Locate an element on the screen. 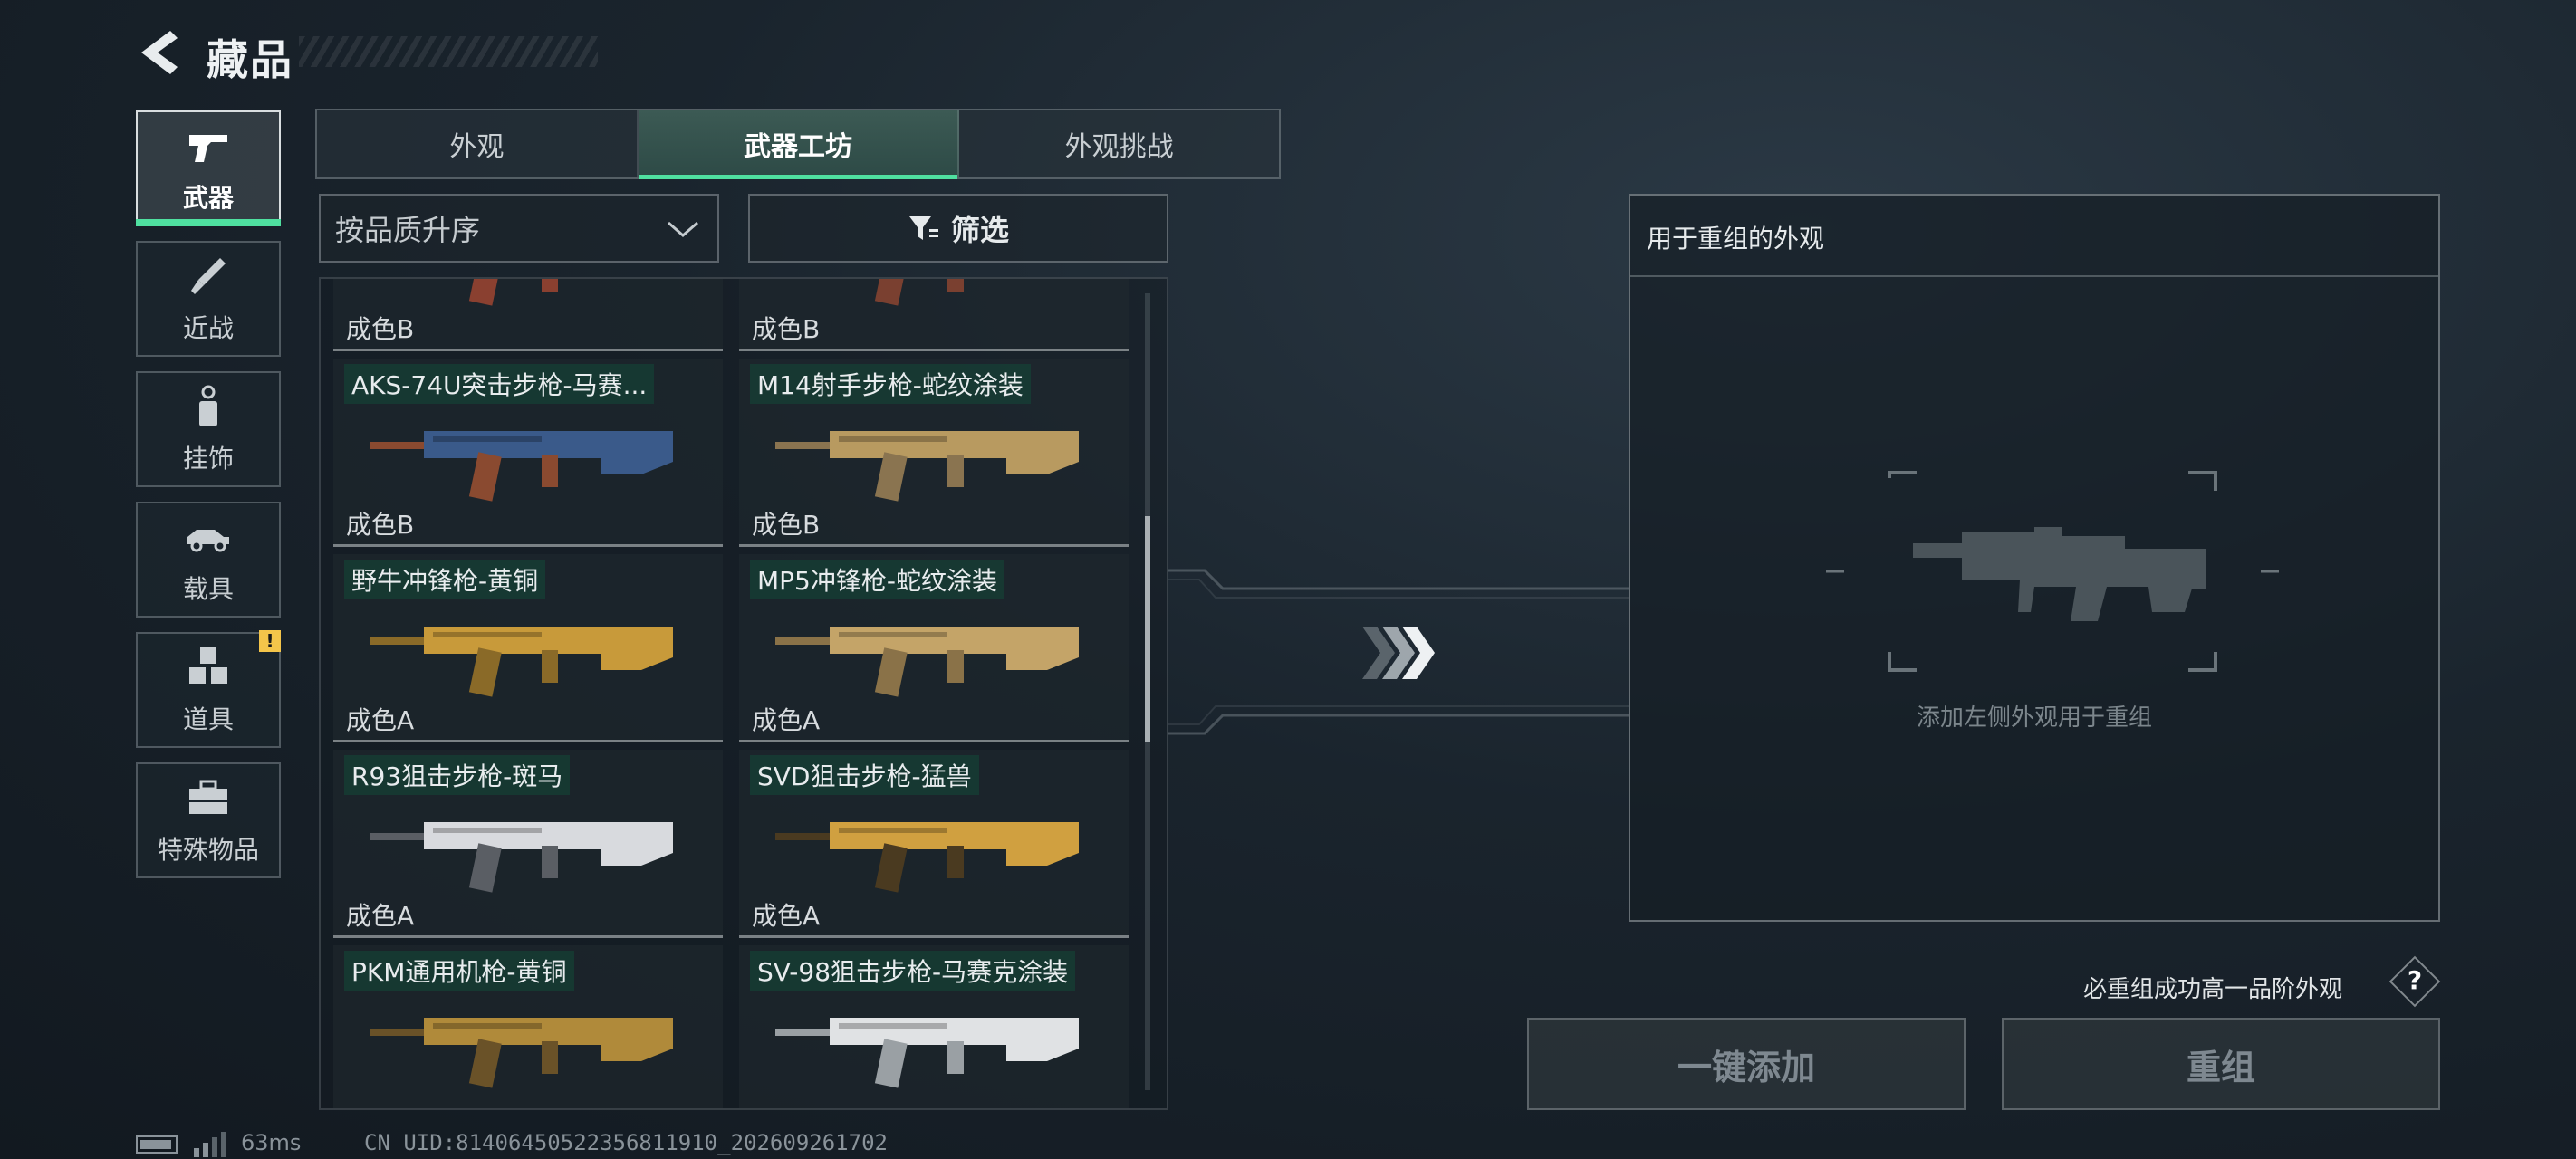  tab-bar: 外观 武器工坊 外观挑战 is located at coordinates (798, 144).